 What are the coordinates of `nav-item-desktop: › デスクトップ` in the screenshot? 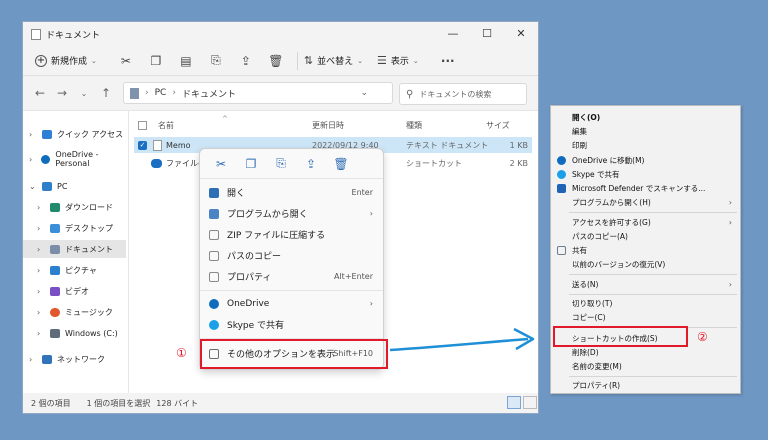 It's located at (75, 228).